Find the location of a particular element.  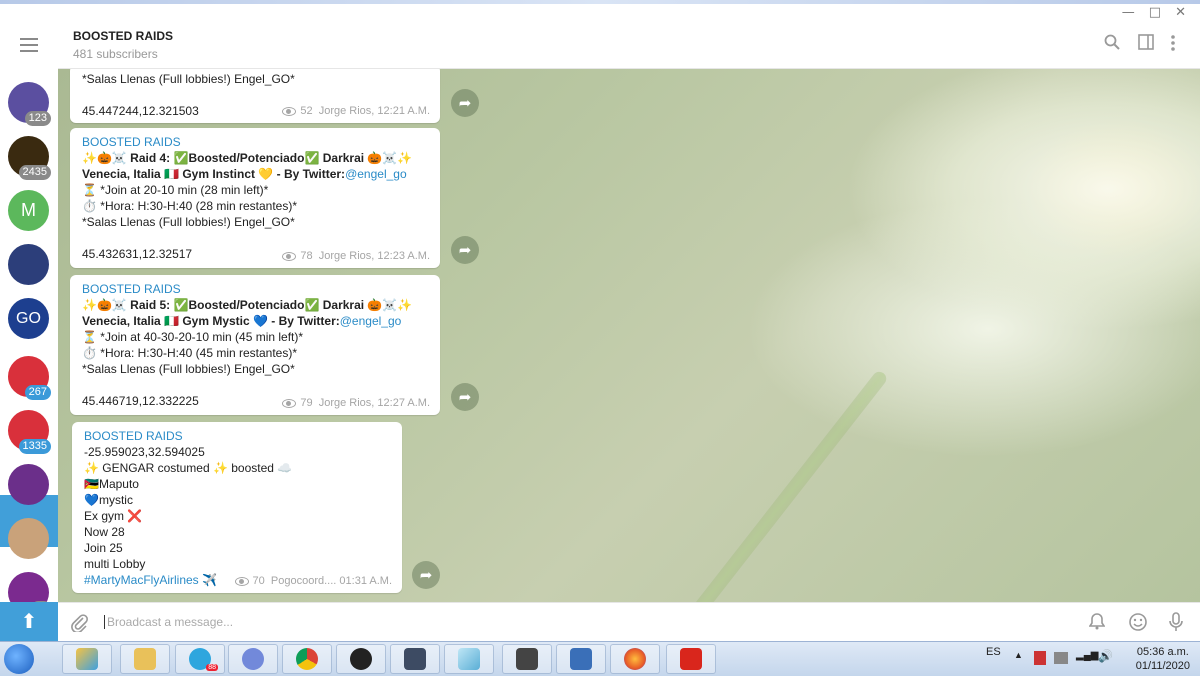

chat-list-sidebar: 1232435MGO267133533 ⬆ is located at coordinates (29, 330).